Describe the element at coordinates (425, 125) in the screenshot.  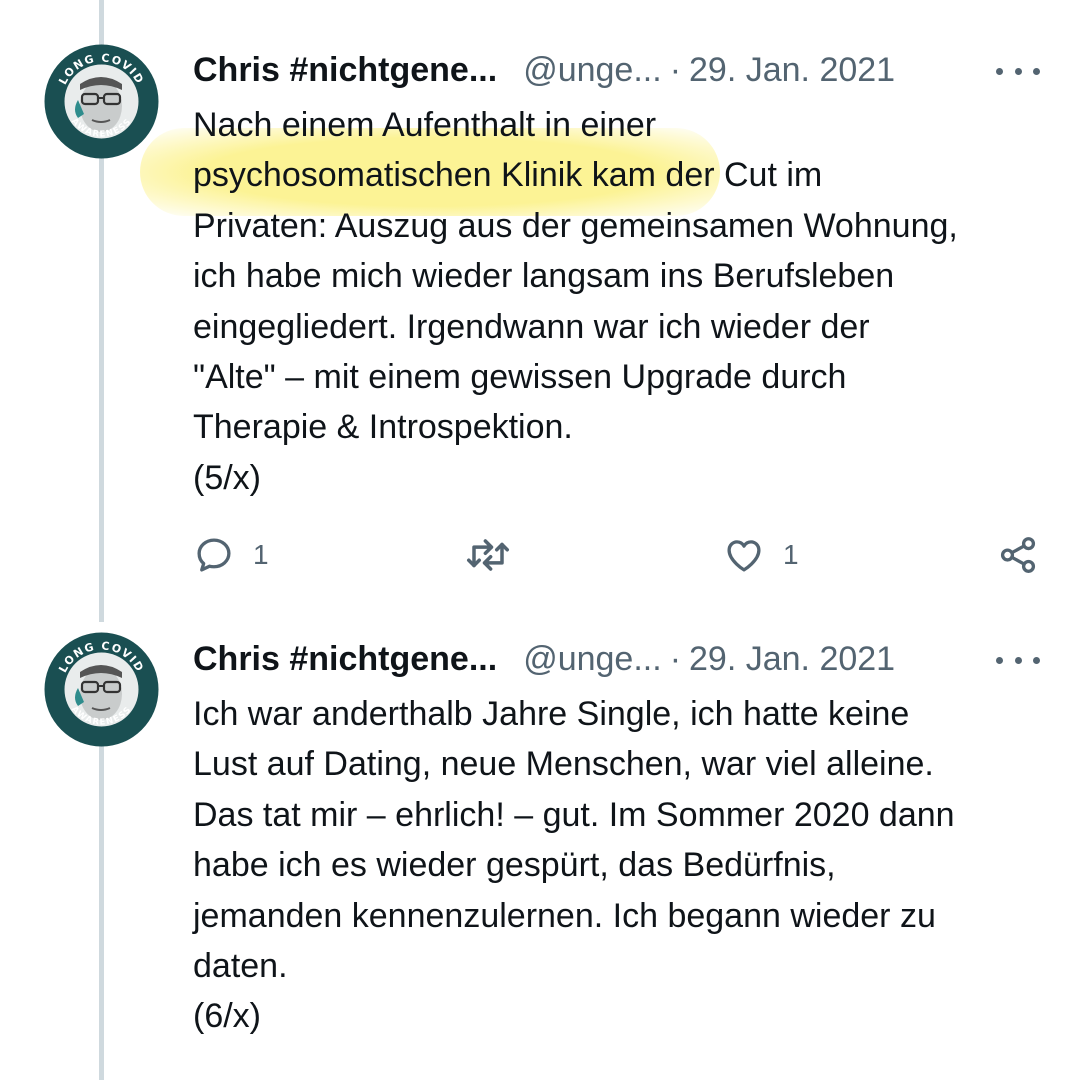
I see `tweet-text-line: Nach einem Aufenthalt in einer` at that location.